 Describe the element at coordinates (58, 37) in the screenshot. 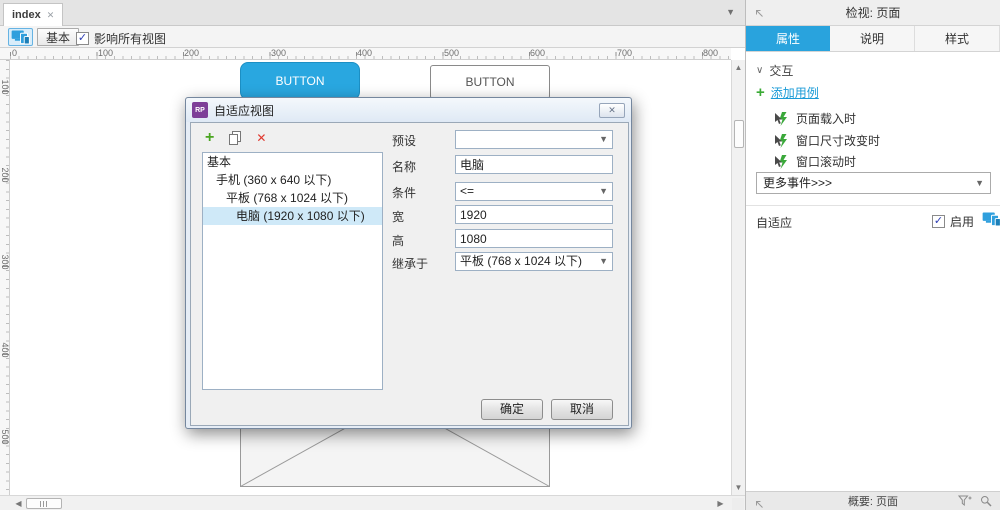

I see `base-view-button: 基本` at that location.